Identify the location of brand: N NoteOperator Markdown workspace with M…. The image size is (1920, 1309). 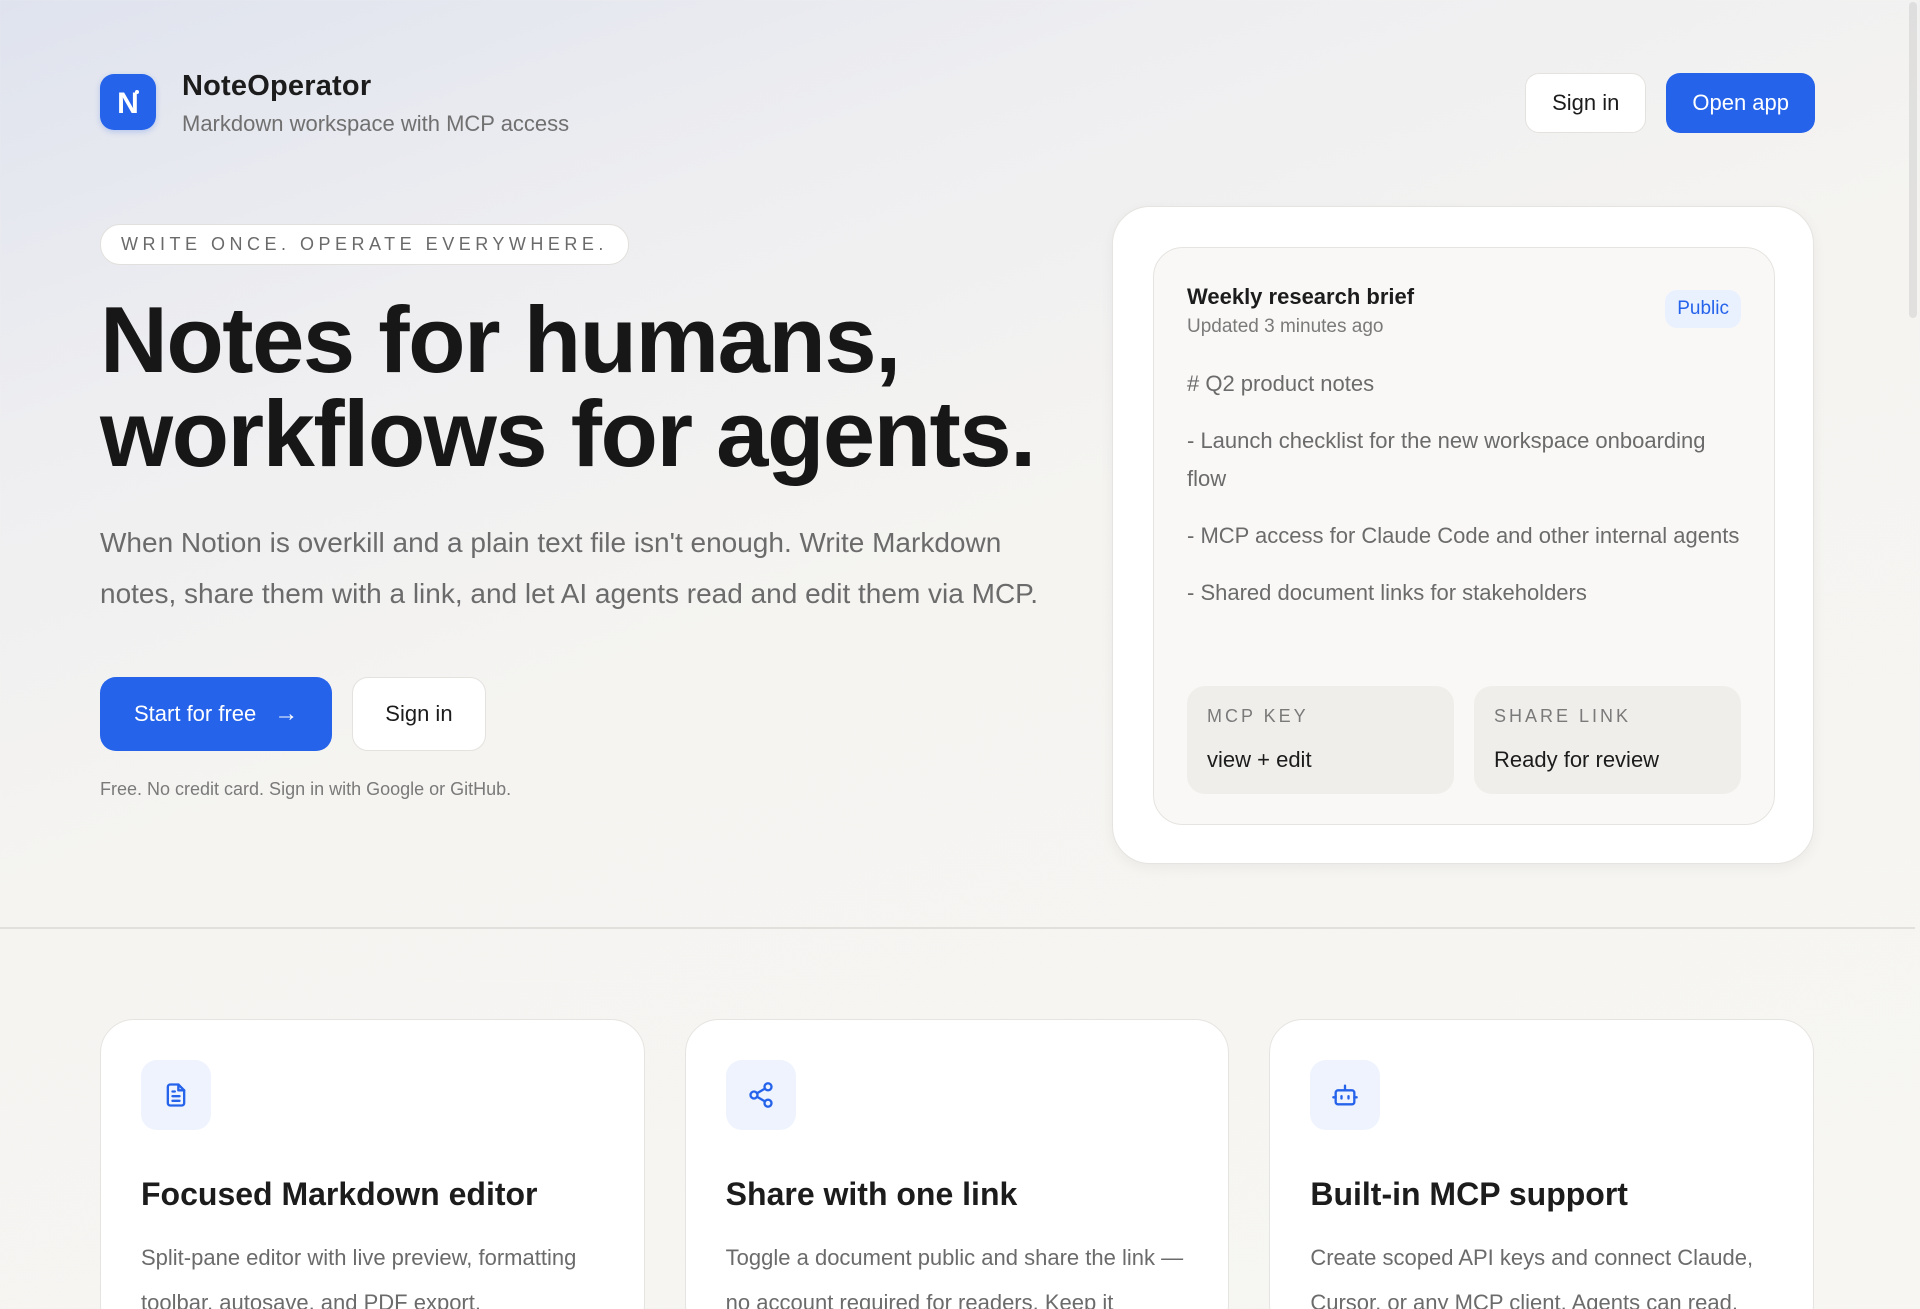
(334, 103).